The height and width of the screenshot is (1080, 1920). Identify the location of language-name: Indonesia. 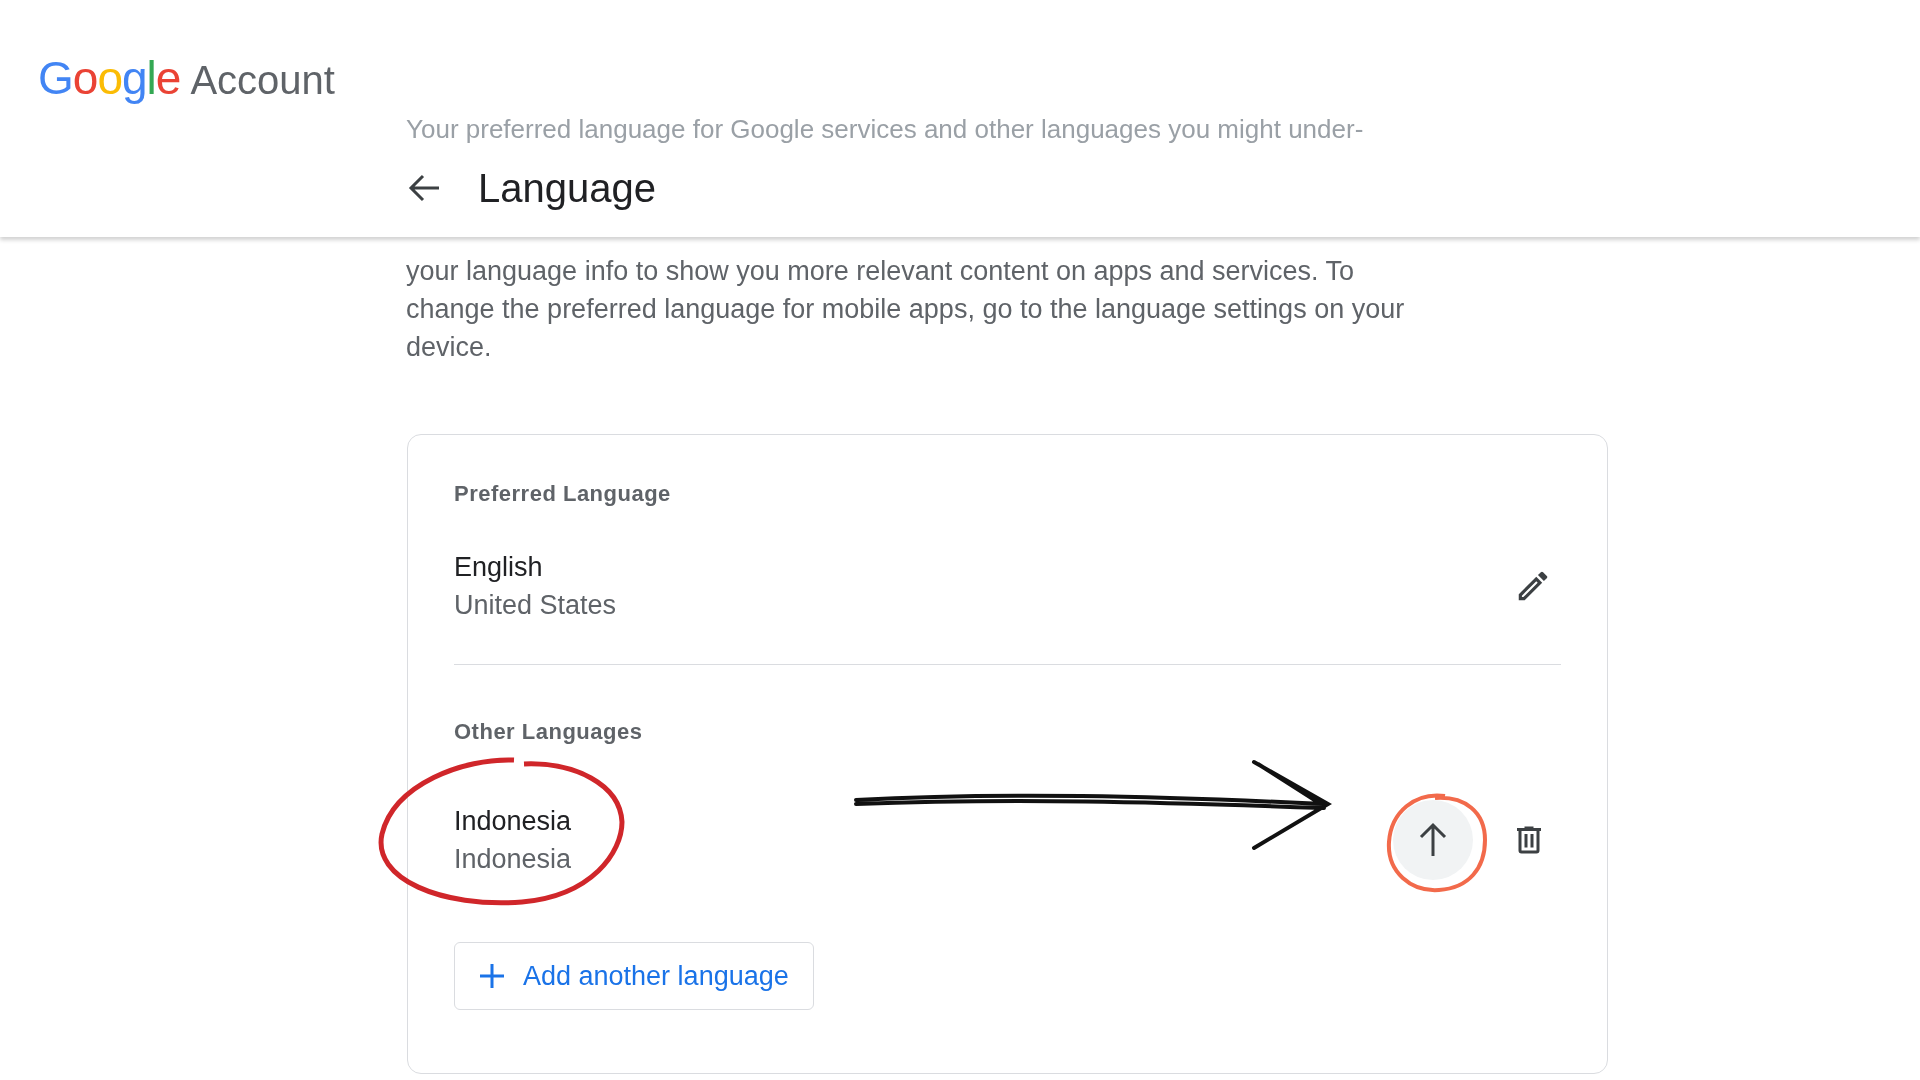
(513, 821).